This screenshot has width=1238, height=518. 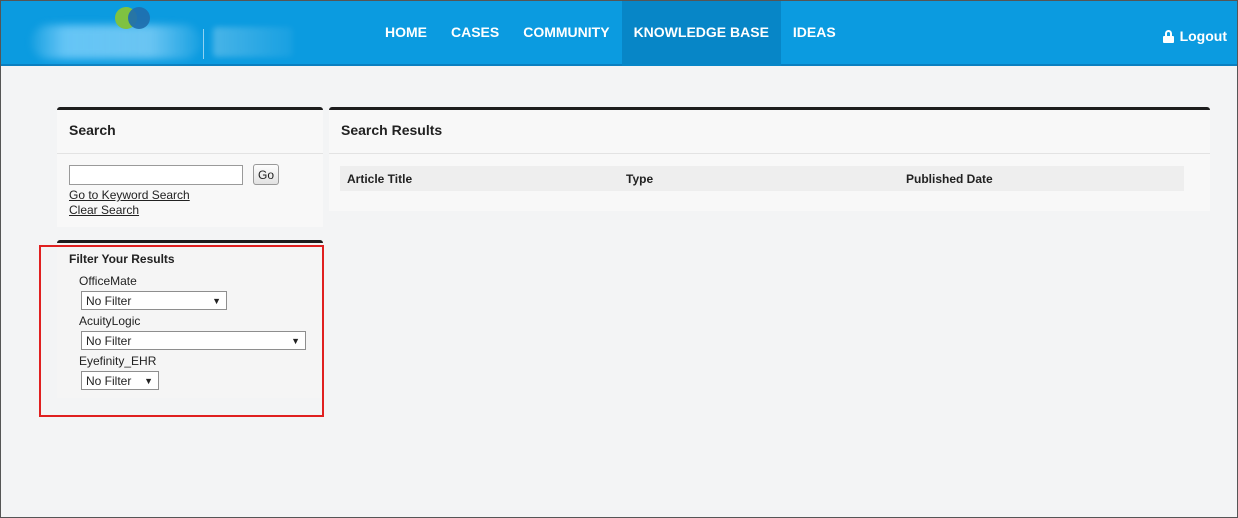 I want to click on nav-community: COMMUNITY, so click(x=566, y=33).